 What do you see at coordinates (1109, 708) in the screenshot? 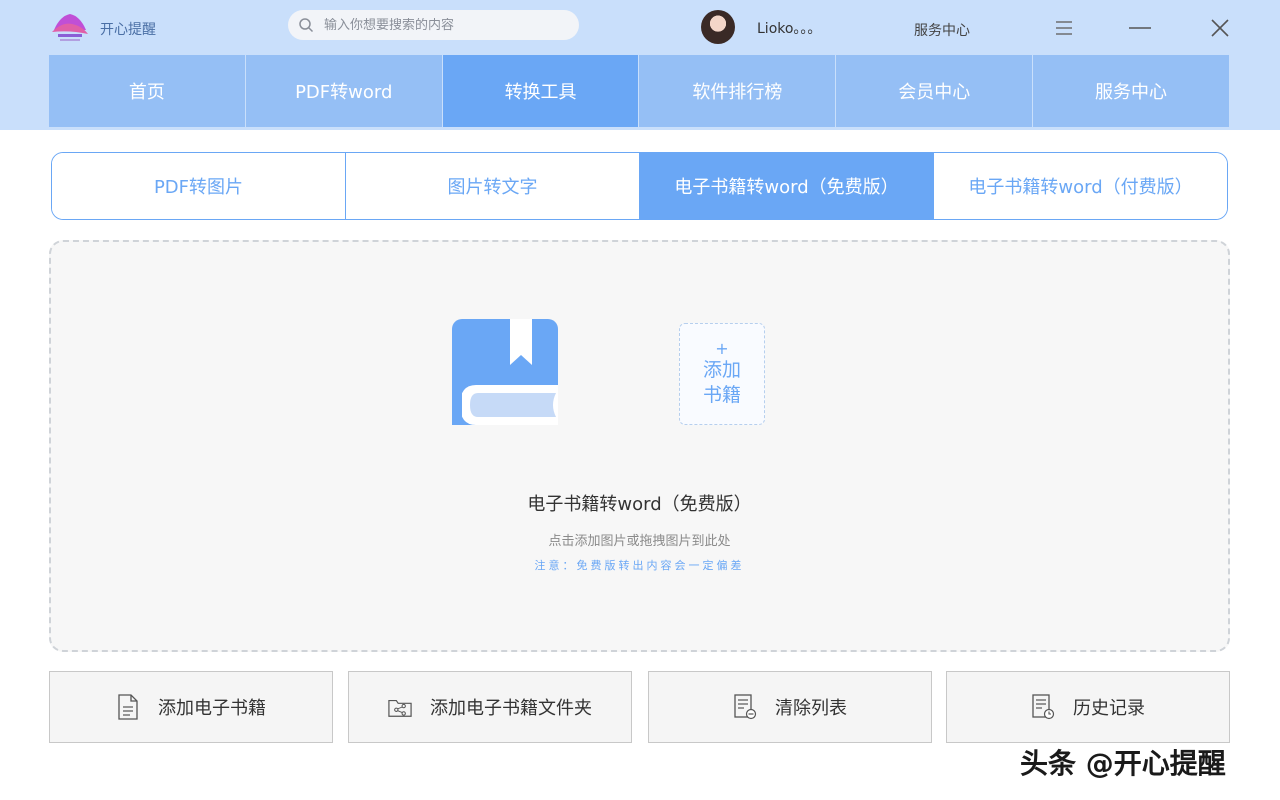
I see `history-label: 历史记录` at bounding box center [1109, 708].